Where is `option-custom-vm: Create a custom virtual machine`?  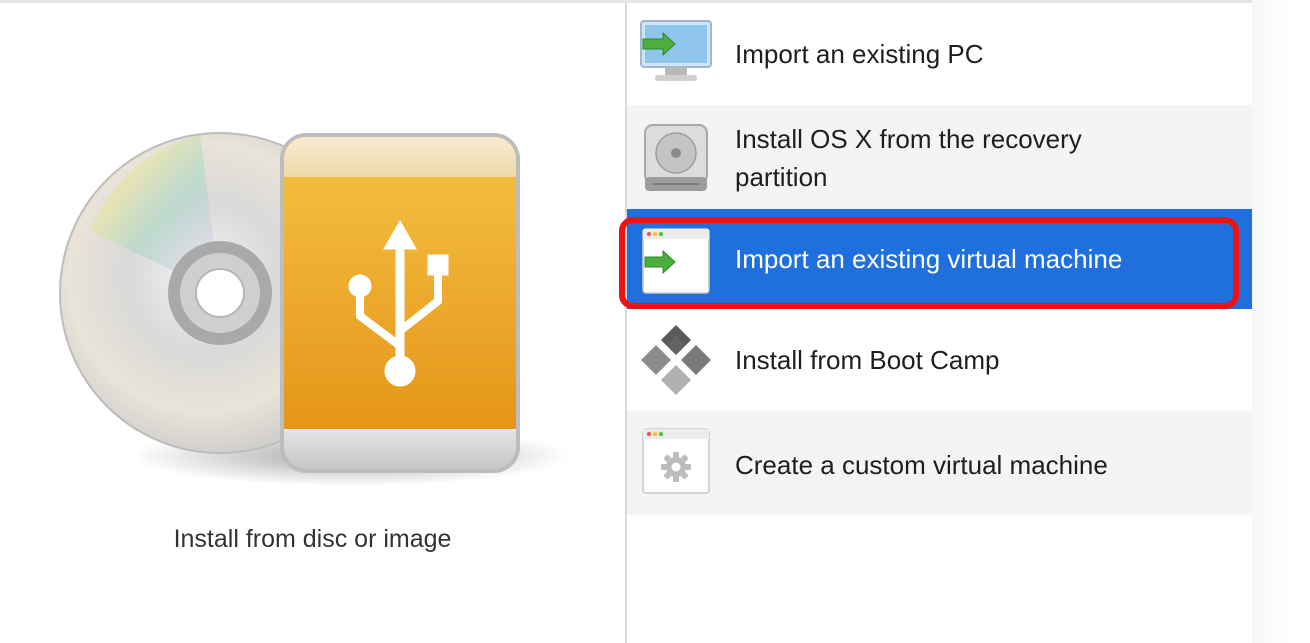
option-custom-vm: Create a custom virtual machine is located at coordinates (939, 463).